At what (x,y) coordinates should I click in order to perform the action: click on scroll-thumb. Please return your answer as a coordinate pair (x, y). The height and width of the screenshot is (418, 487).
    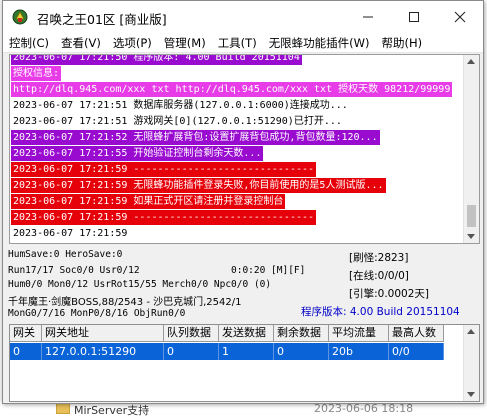
    Looking at the image, I should click on (471, 216).